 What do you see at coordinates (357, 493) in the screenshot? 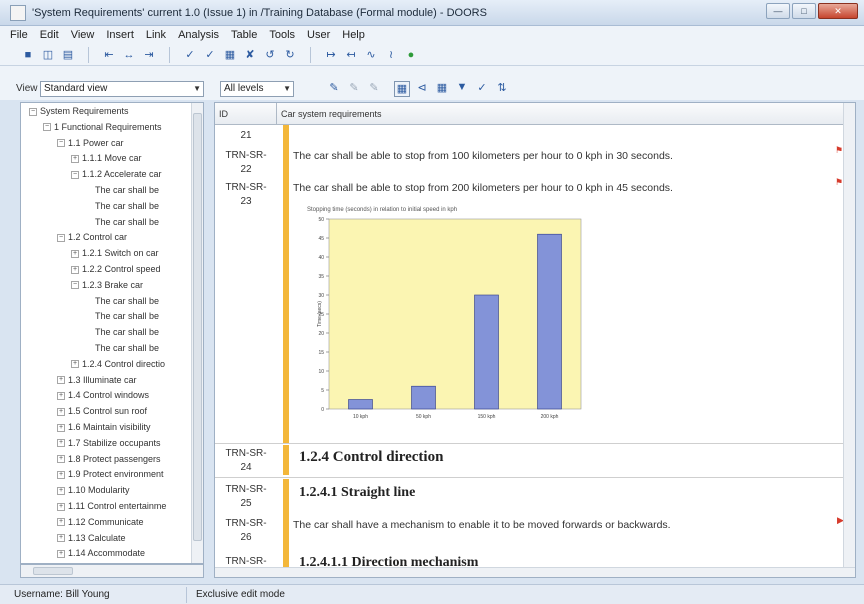
I see `section-heading: 1.2.4.1 Straight line` at bounding box center [357, 493].